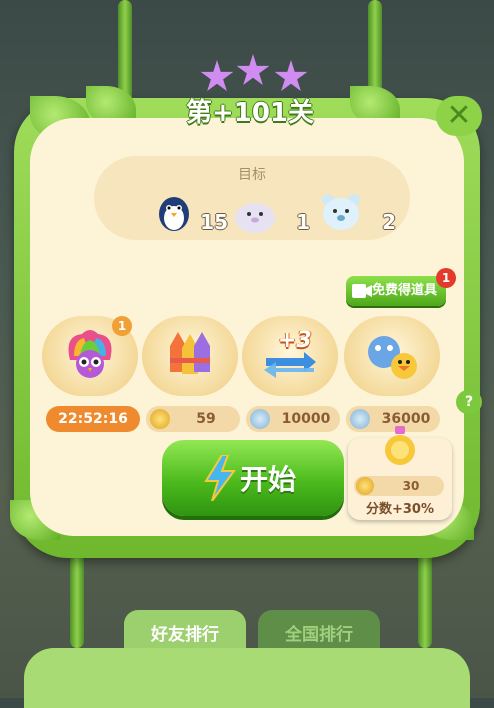 This screenshot has height=708, width=494. What do you see at coordinates (90, 354) in the screenshot?
I see `rainbow-owl-icon` at bounding box center [90, 354].